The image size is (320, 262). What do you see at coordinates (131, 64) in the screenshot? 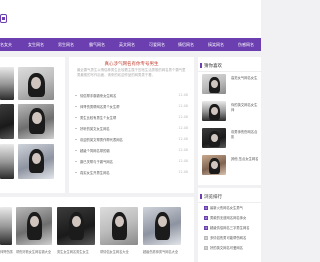
I see `featured-title: 真心涉气网名有你专号男生` at bounding box center [131, 64].